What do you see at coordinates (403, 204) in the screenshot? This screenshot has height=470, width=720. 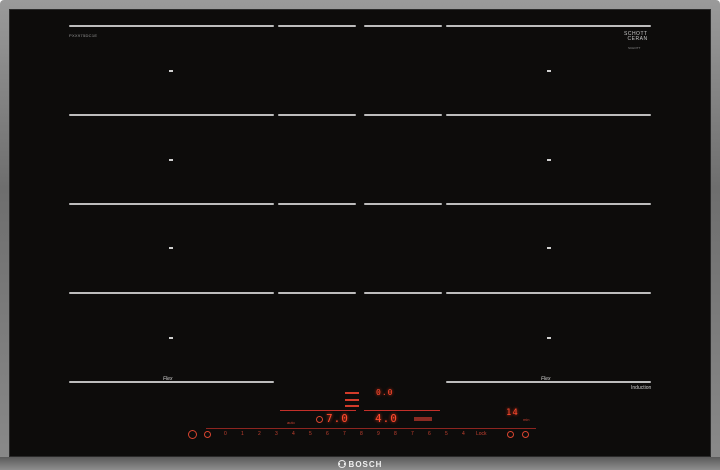 I see `zone-line-3-mid-right` at bounding box center [403, 204].